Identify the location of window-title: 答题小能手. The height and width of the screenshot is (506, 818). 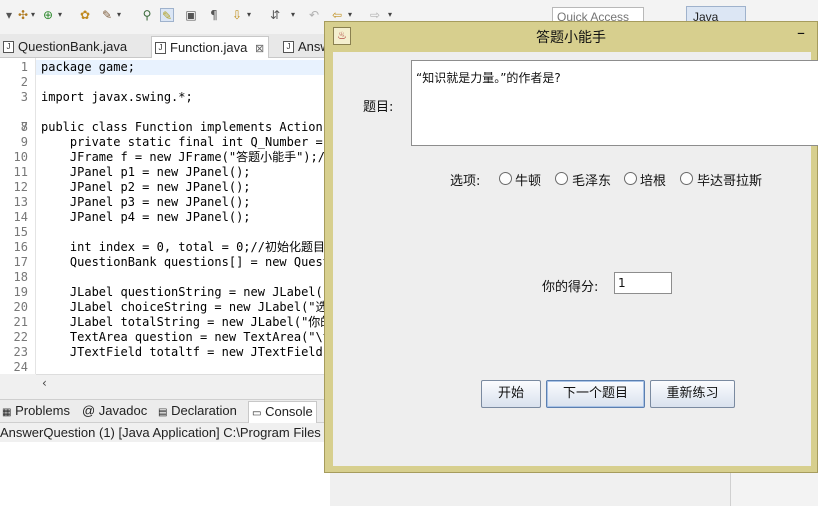
(571, 38).